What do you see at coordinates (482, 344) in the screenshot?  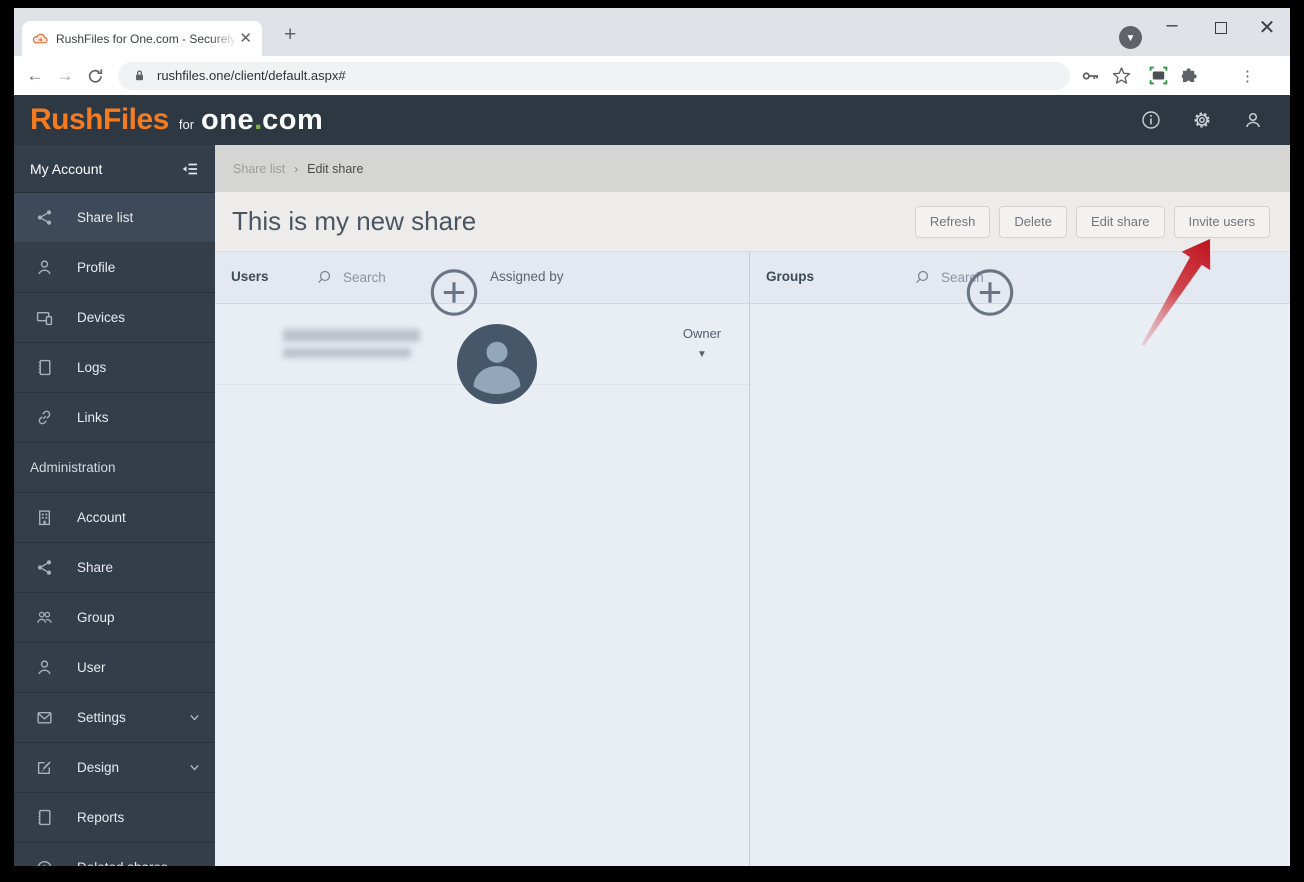 I see `user-row: Owner ▼` at bounding box center [482, 344].